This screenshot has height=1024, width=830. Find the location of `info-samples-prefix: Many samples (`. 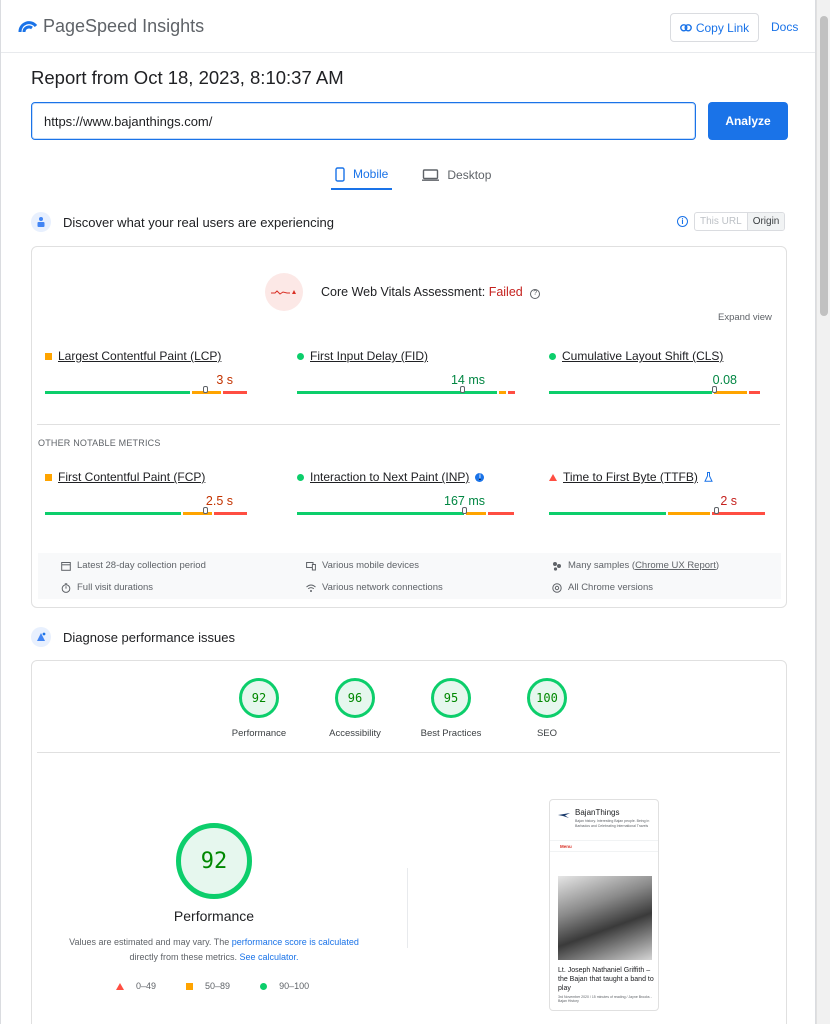

info-samples-prefix: Many samples ( is located at coordinates (602, 565).